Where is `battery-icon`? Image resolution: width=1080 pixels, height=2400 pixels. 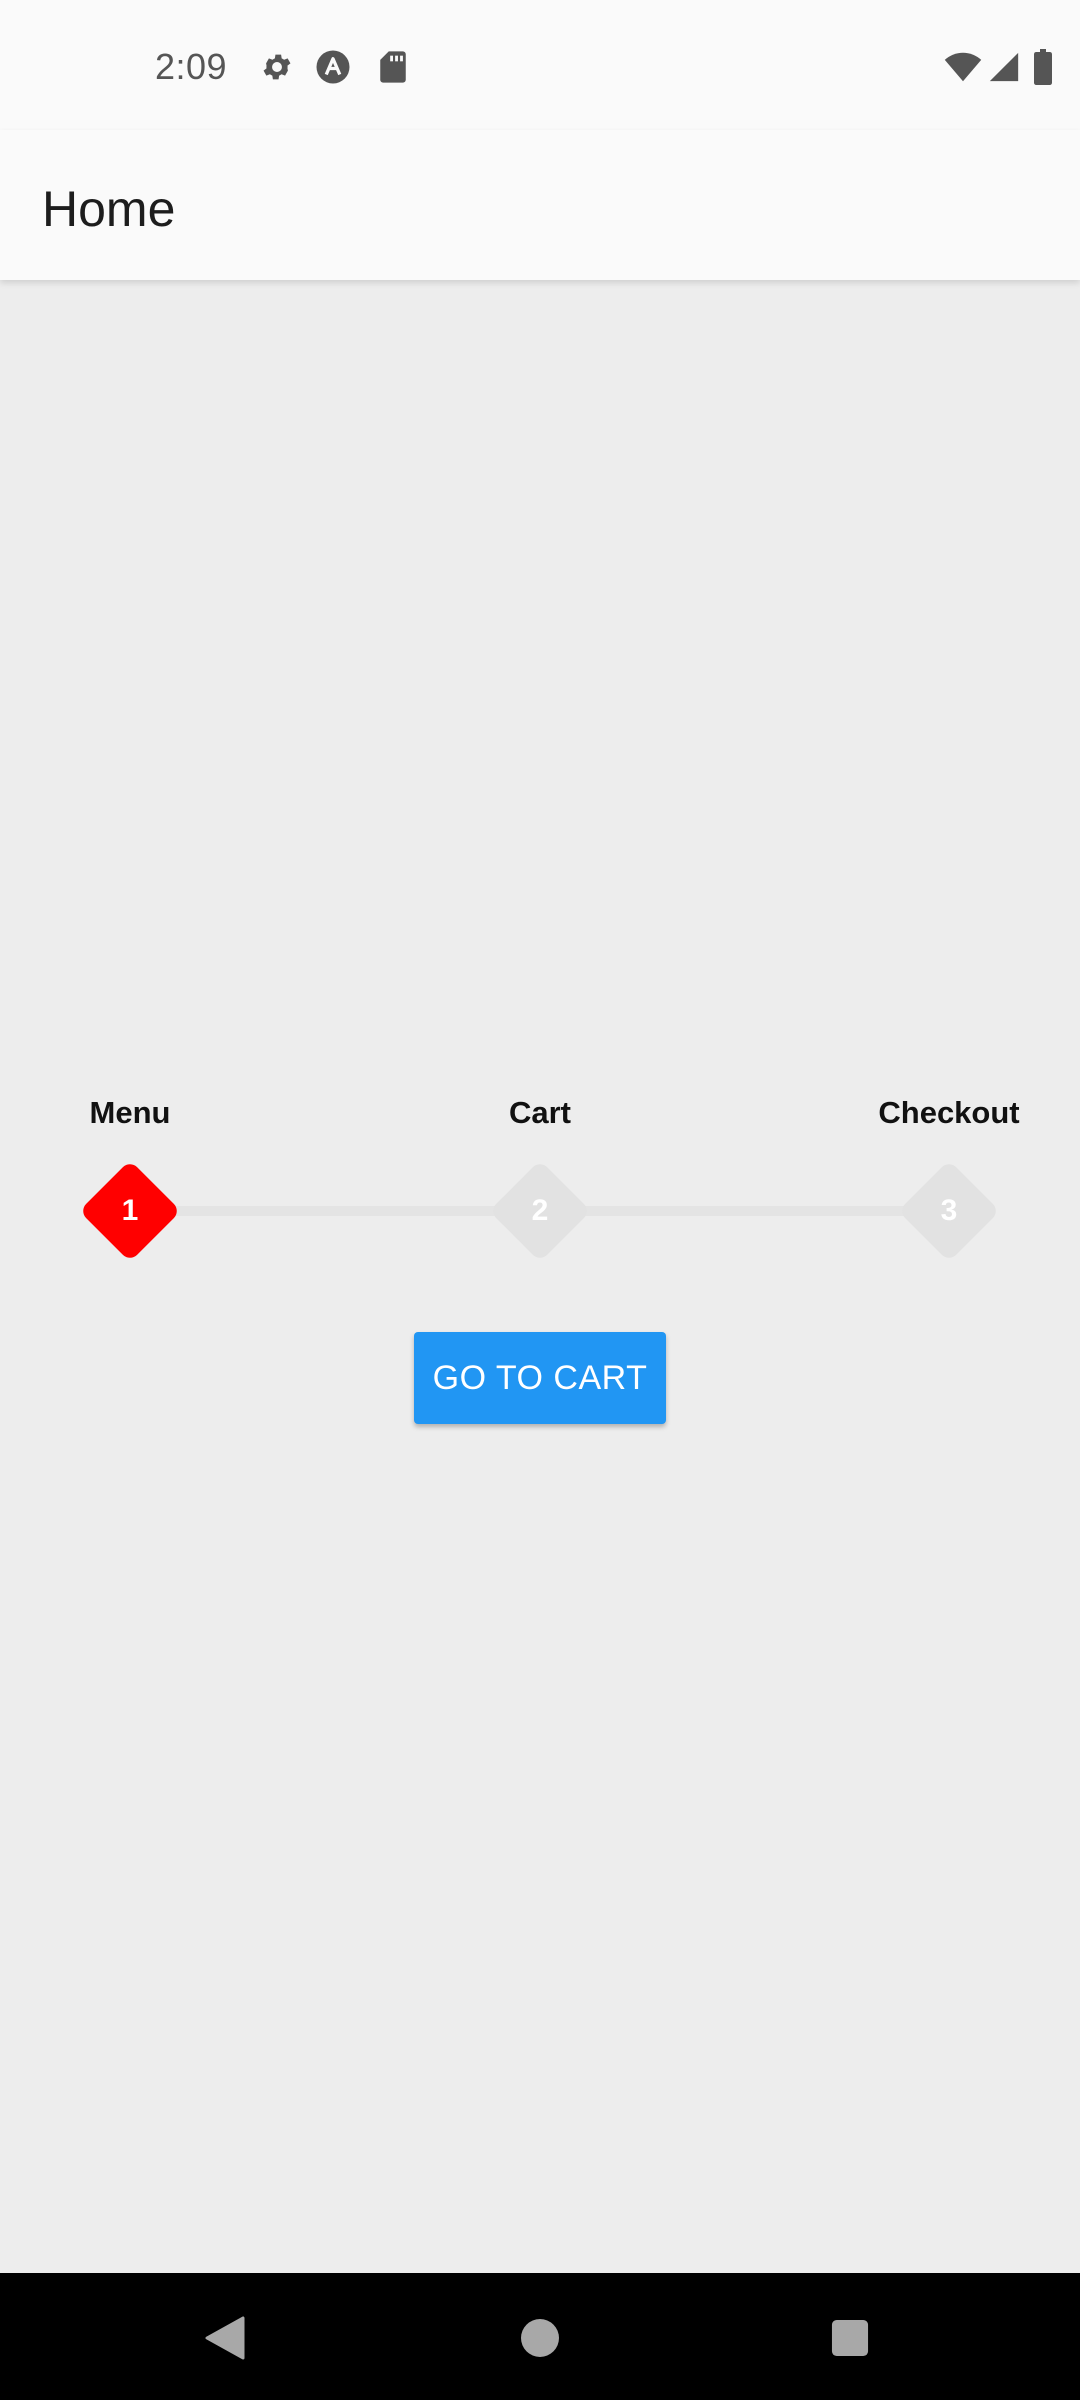
battery-icon is located at coordinates (1043, 67).